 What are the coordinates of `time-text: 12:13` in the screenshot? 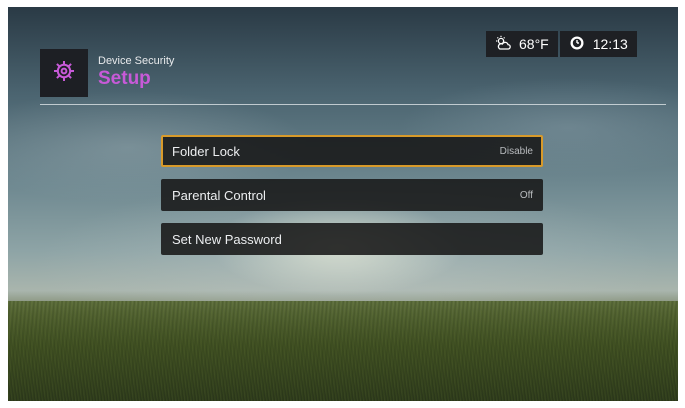 It's located at (610, 44).